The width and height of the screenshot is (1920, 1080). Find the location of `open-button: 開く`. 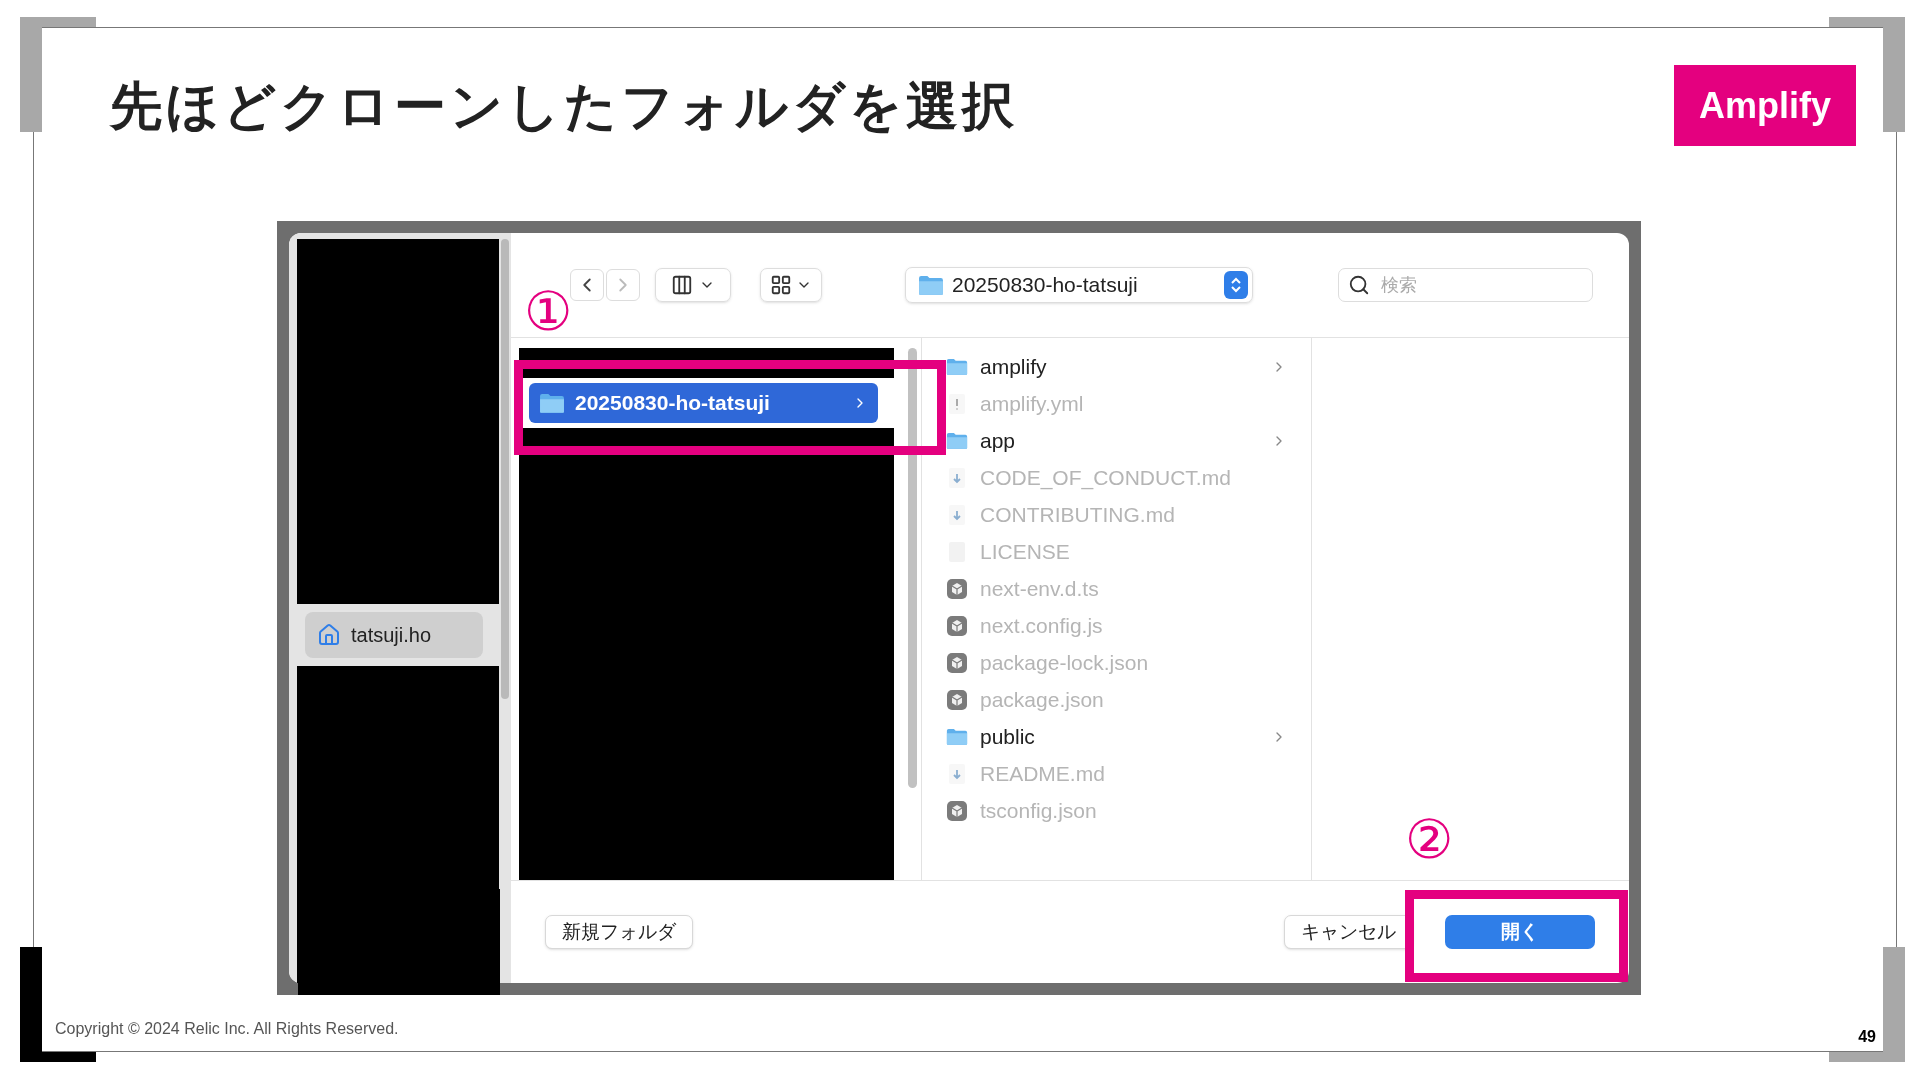

open-button: 開く is located at coordinates (1520, 932).